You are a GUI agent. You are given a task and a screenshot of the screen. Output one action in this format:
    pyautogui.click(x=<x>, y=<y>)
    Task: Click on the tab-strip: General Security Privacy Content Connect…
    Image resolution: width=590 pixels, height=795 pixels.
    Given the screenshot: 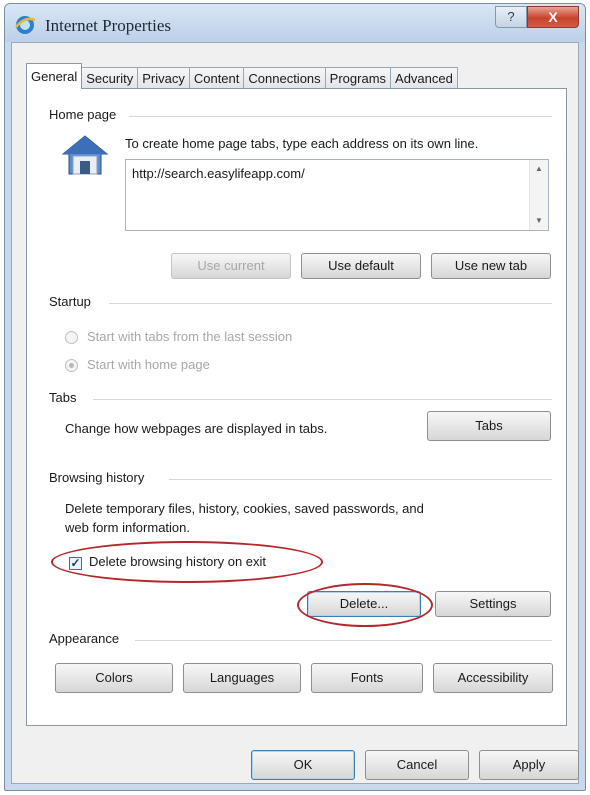 What is the action you would take?
    pyautogui.click(x=242, y=76)
    